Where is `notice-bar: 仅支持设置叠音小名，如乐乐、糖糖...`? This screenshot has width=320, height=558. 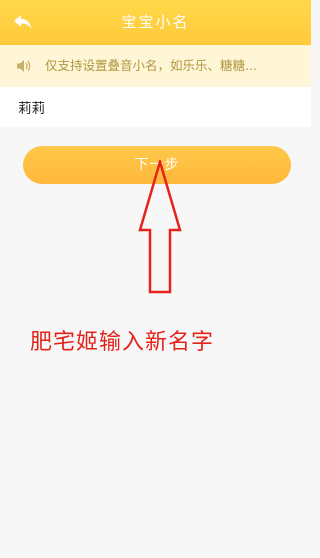 notice-bar: 仅支持设置叠音小名，如乐乐、糖糖... is located at coordinates (155, 66).